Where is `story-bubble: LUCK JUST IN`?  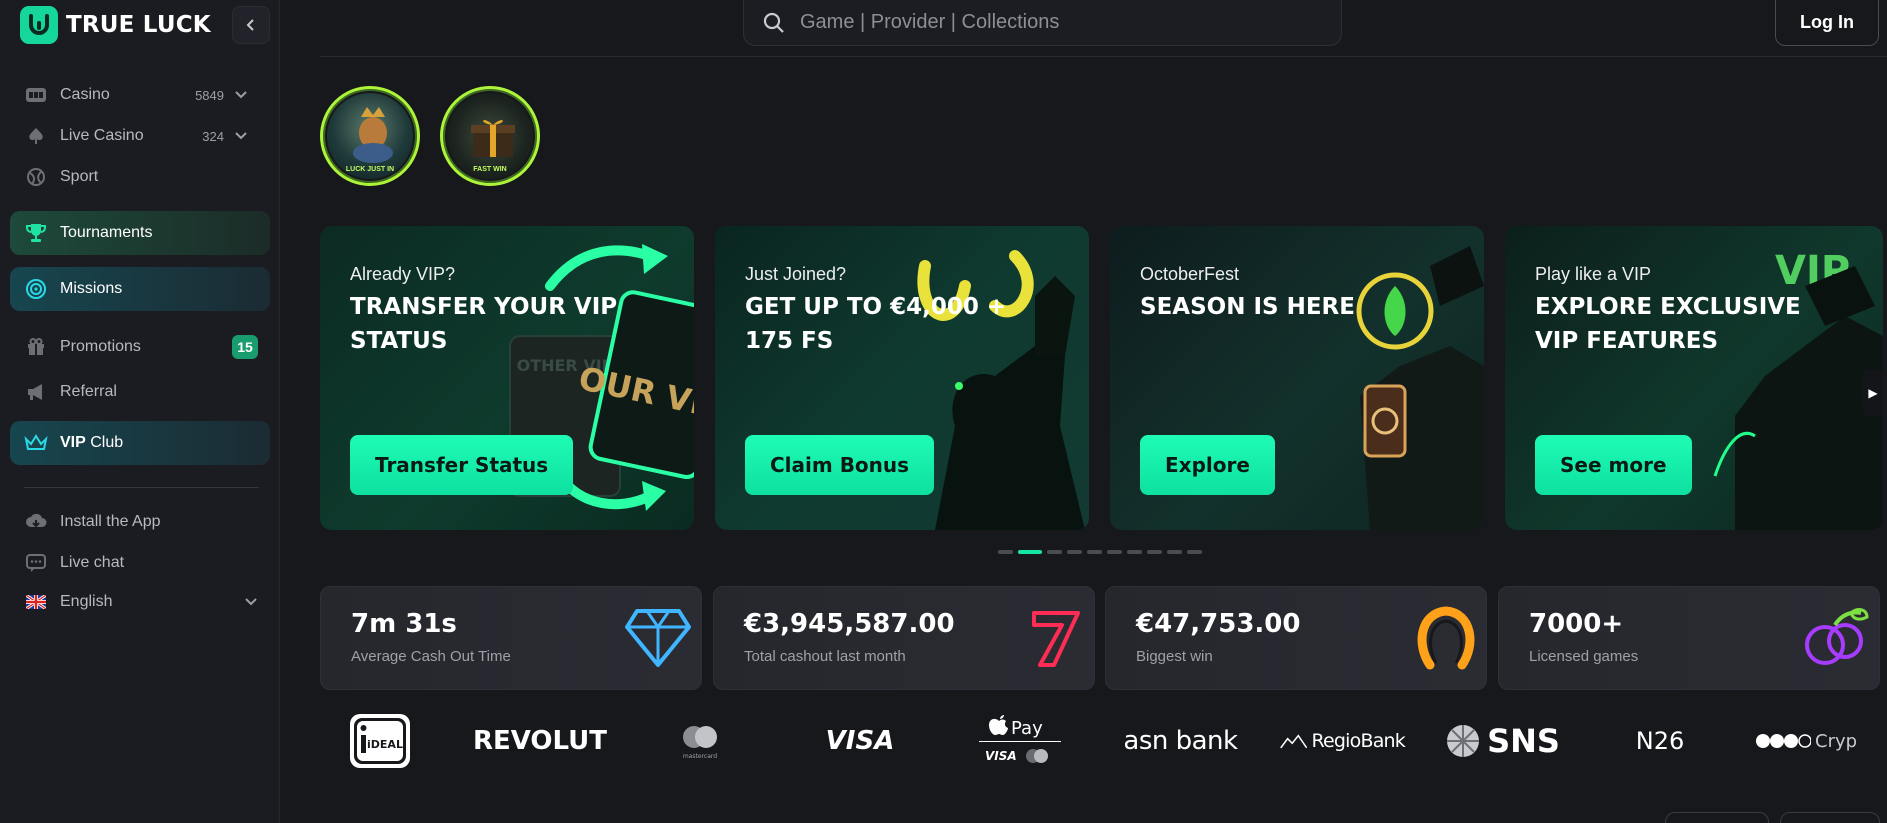 story-bubble: LUCK JUST IN is located at coordinates (370, 136).